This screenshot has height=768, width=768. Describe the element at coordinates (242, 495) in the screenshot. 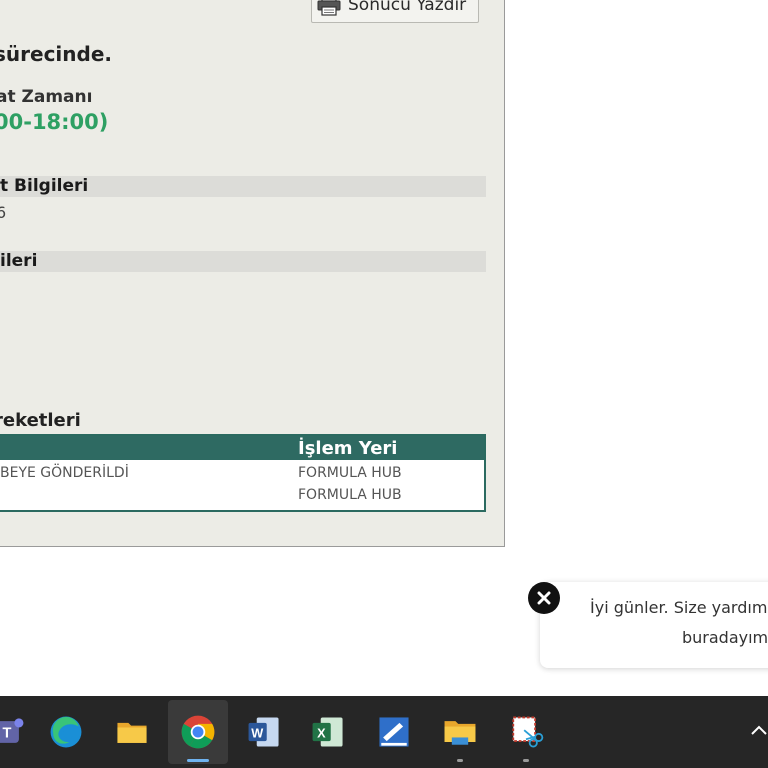

I see `table-row: FORMULA HUB` at that location.